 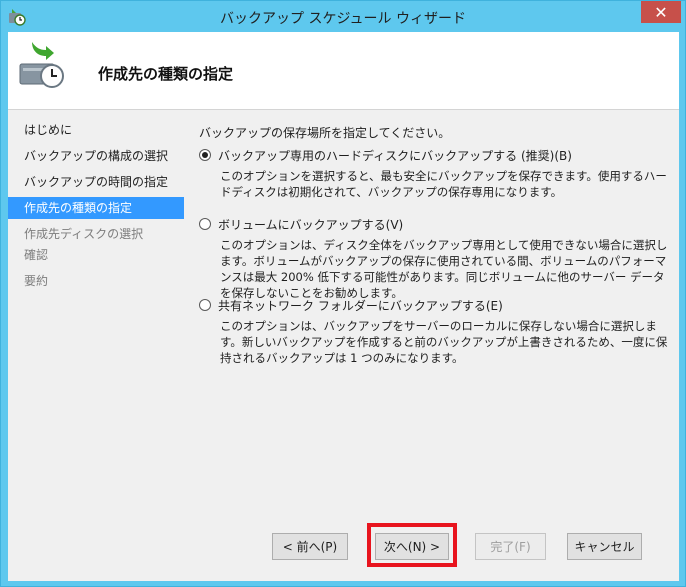 I want to click on backup-wizard-icon, so click(x=41, y=65).